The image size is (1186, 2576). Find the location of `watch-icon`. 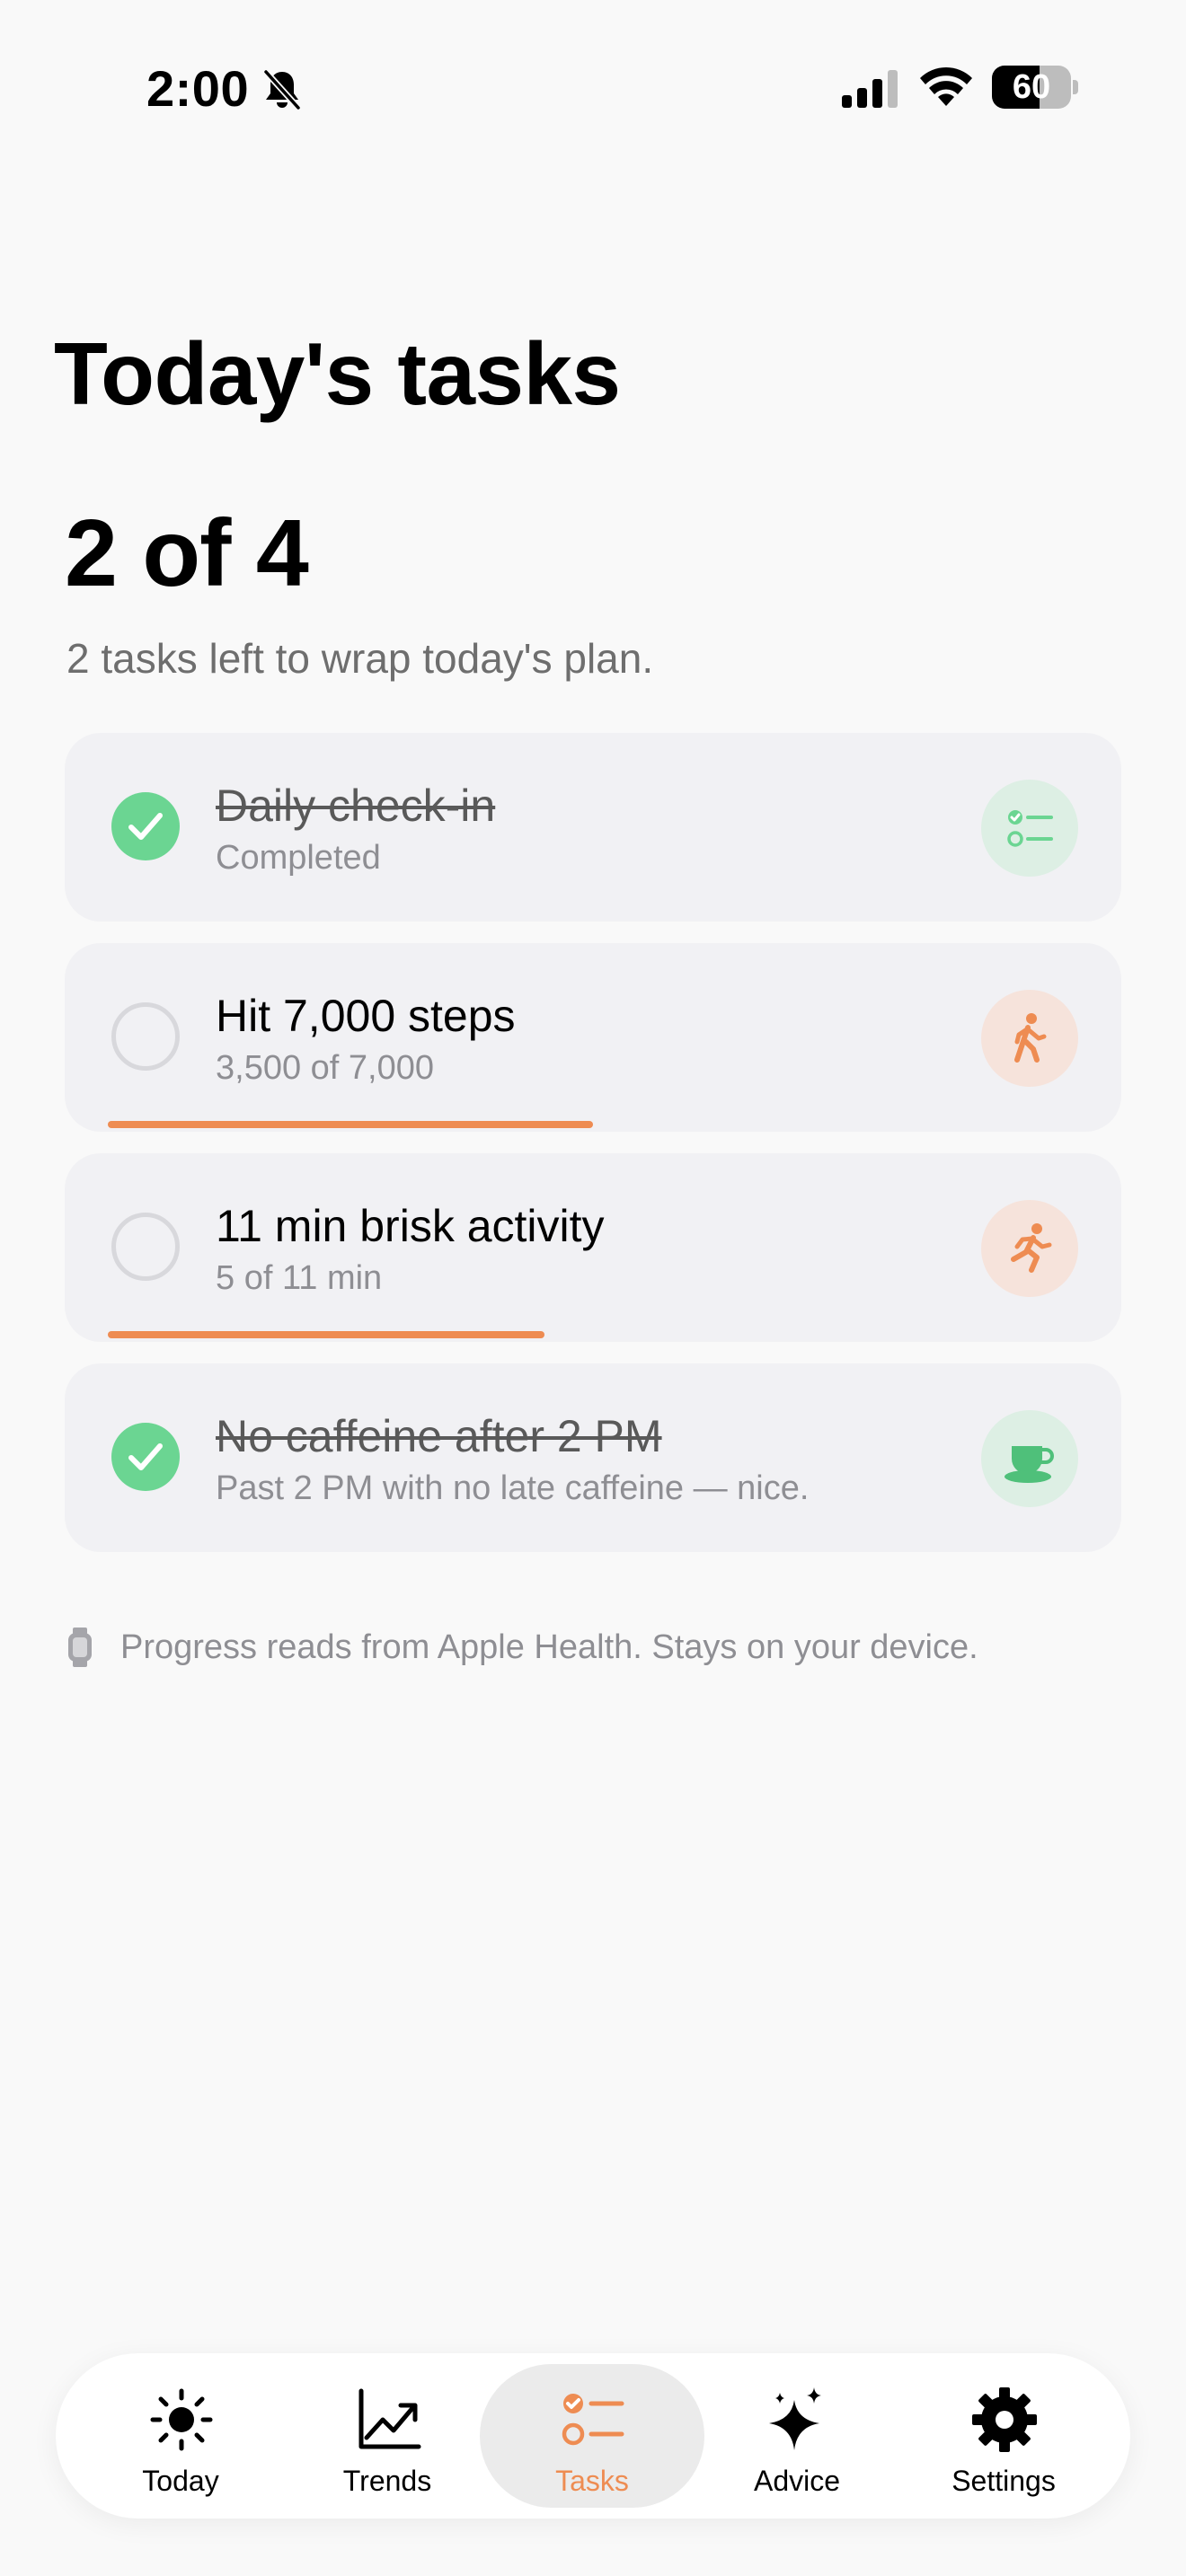

watch-icon is located at coordinates (80, 1647).